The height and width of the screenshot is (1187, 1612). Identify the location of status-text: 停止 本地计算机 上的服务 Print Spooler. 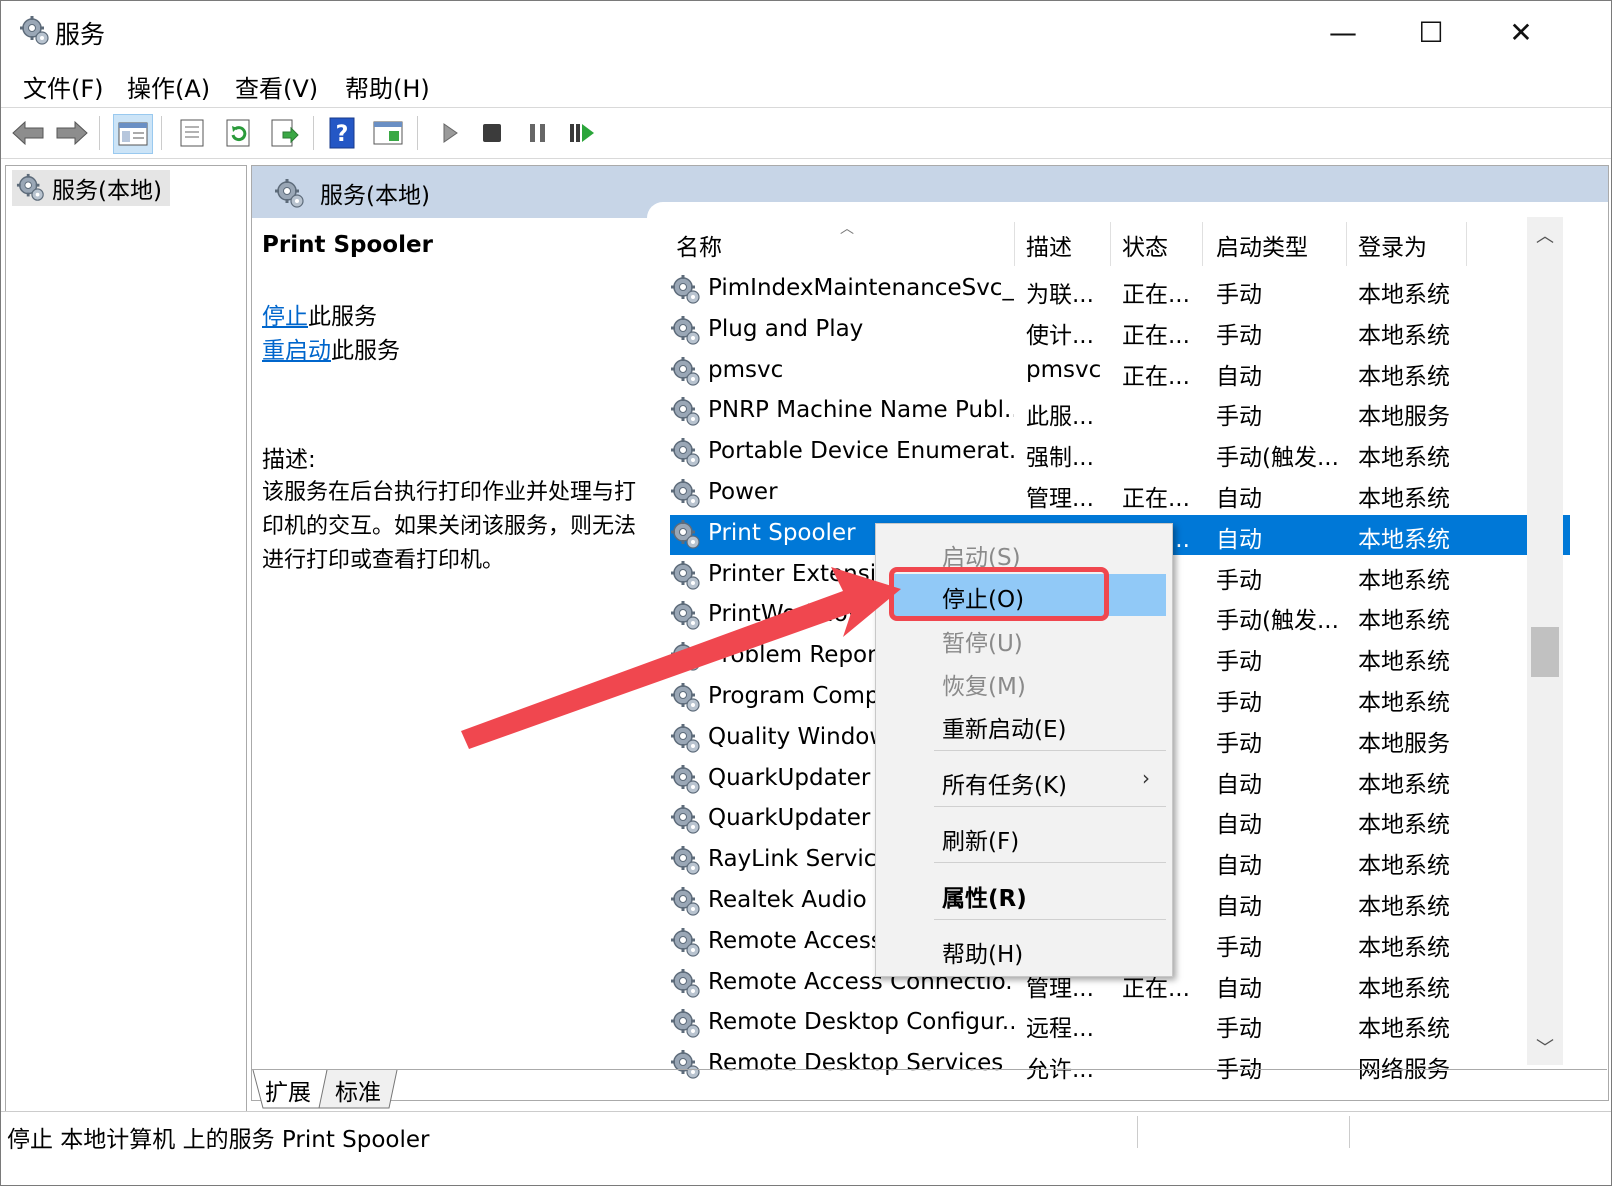
(218, 1137).